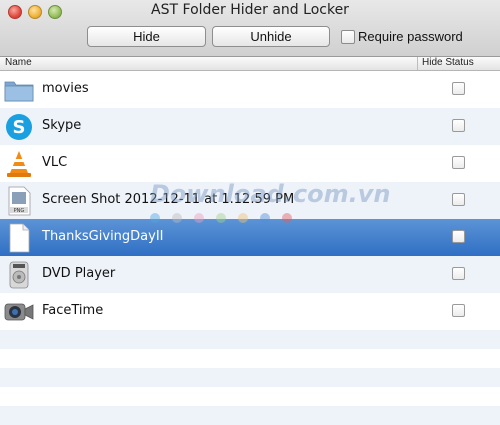  I want to click on facetime-icon, so click(19, 312).